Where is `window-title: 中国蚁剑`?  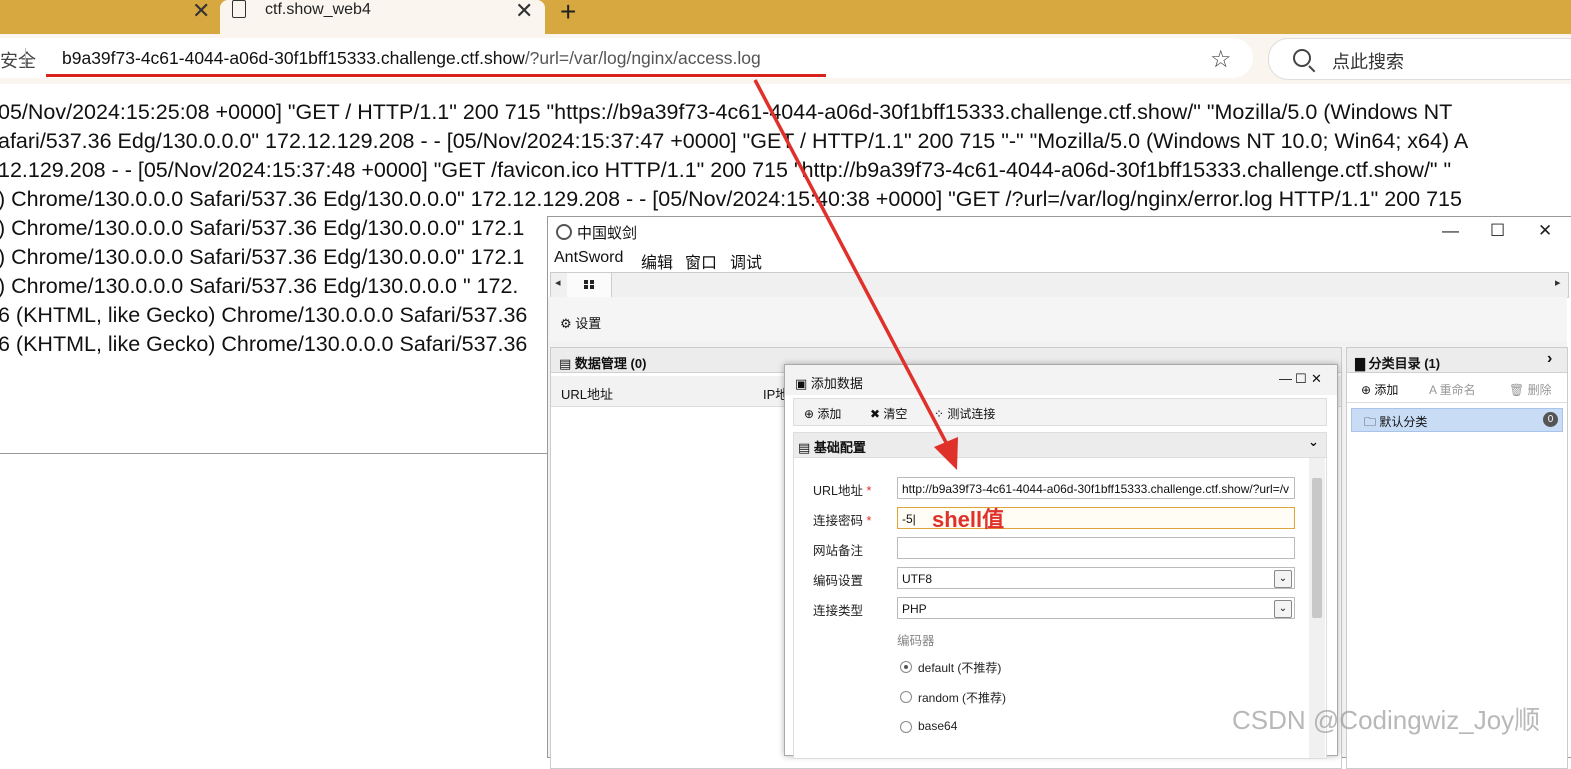 window-title: 中国蚁剑 is located at coordinates (607, 233).